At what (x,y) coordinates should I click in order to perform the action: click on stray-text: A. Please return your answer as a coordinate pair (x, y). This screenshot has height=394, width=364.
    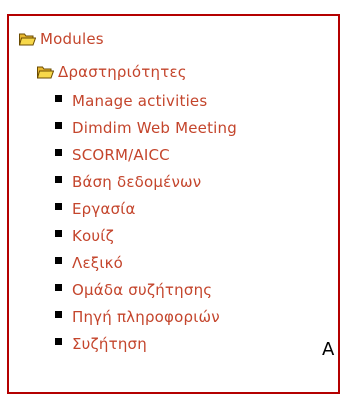
    Looking at the image, I should click on (328, 349).